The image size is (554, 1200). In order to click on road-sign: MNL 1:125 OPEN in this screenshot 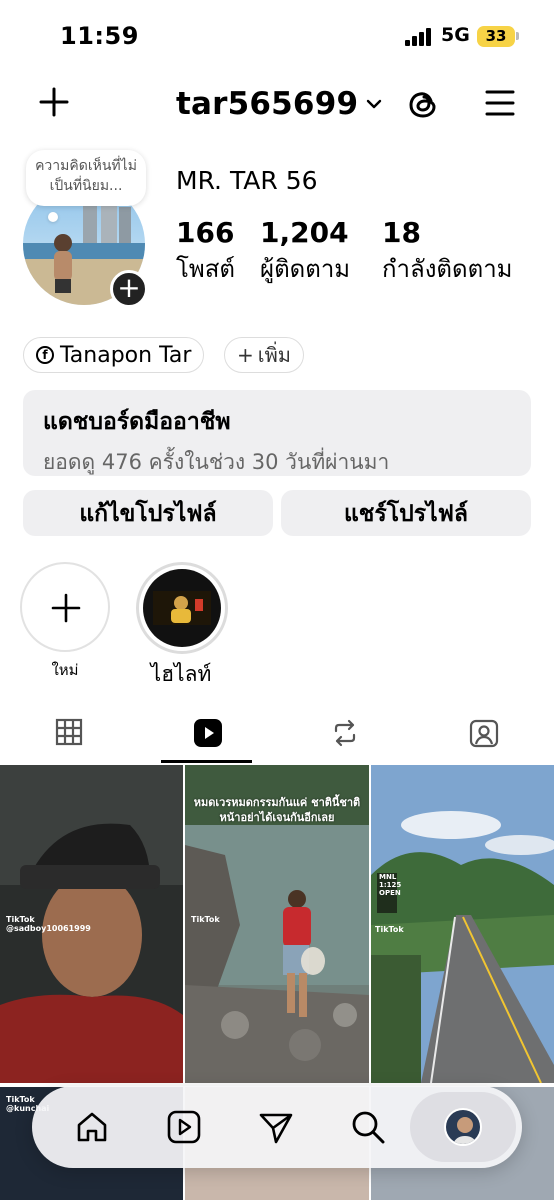, I will do `click(390, 885)`.